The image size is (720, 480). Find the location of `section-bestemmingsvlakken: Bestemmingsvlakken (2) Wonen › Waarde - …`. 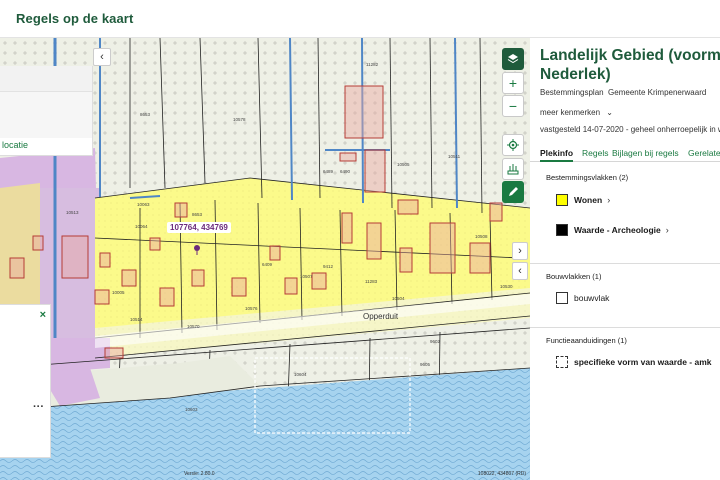

section-bestemmingsvlakken: Bestemmingsvlakken (2) Wonen › Waarde - … is located at coordinates (625, 214).